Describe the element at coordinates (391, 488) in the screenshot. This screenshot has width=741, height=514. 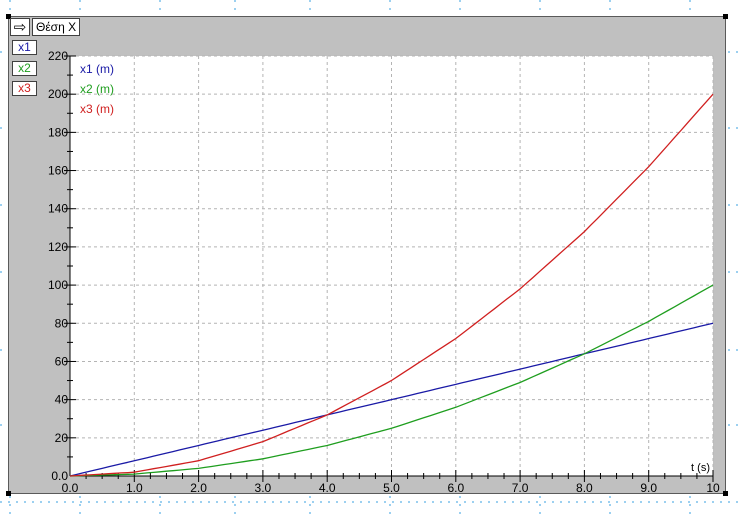
I see `x-tick-label: 5.0` at that location.